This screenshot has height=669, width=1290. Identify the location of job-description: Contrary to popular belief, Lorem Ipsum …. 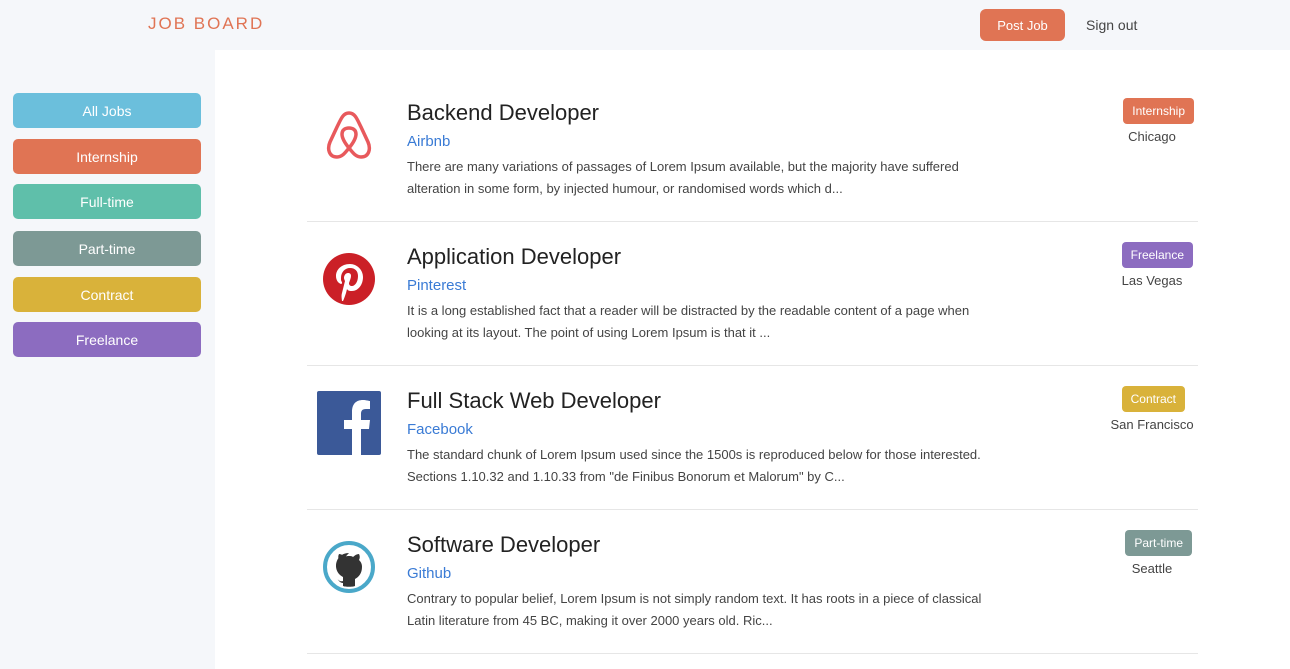
(694, 609).